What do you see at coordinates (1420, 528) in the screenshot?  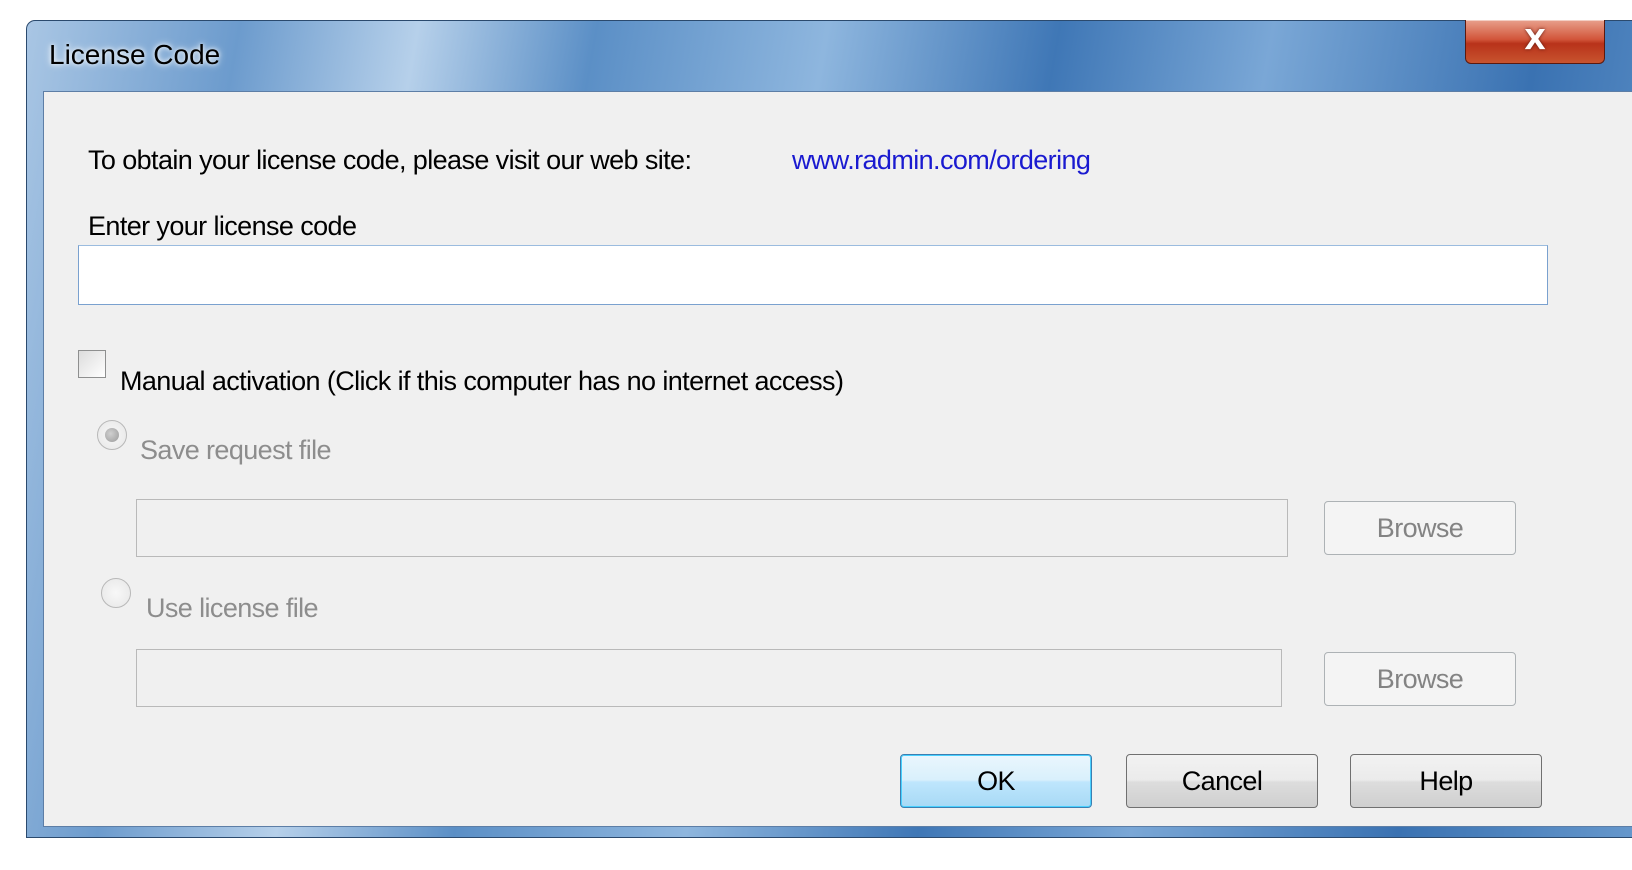 I see `browse-request-file-button: Browse` at bounding box center [1420, 528].